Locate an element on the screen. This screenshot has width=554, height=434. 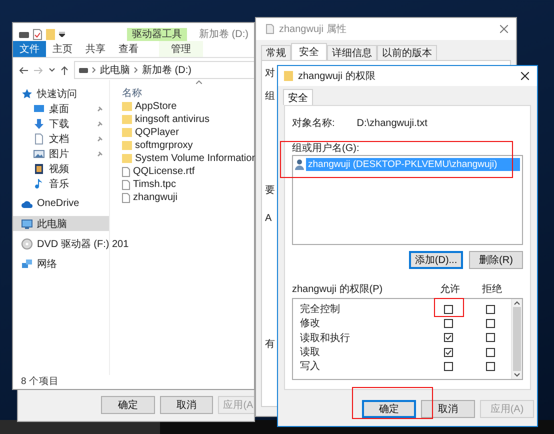
permission-name: 读取和执行 is located at coordinates (325, 338).